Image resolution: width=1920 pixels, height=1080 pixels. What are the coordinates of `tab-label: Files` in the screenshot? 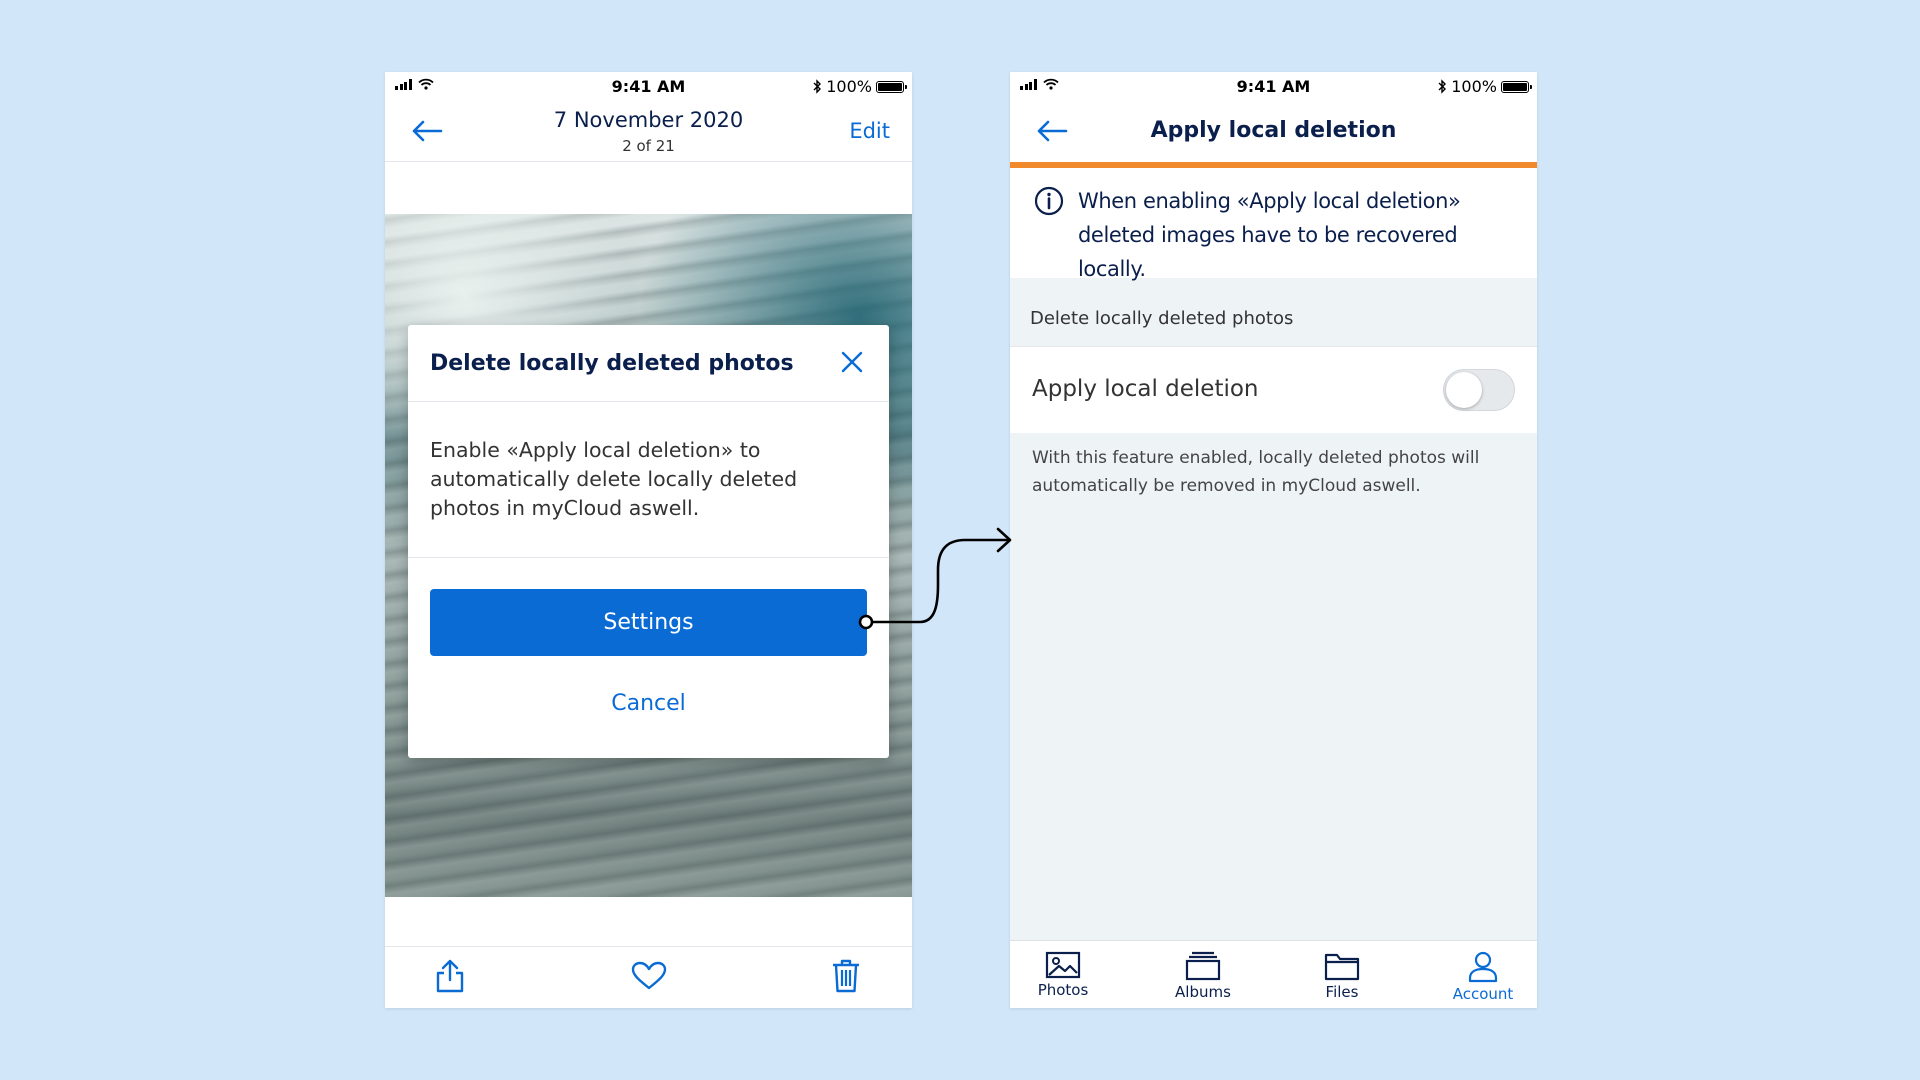 It's located at (1342, 992).